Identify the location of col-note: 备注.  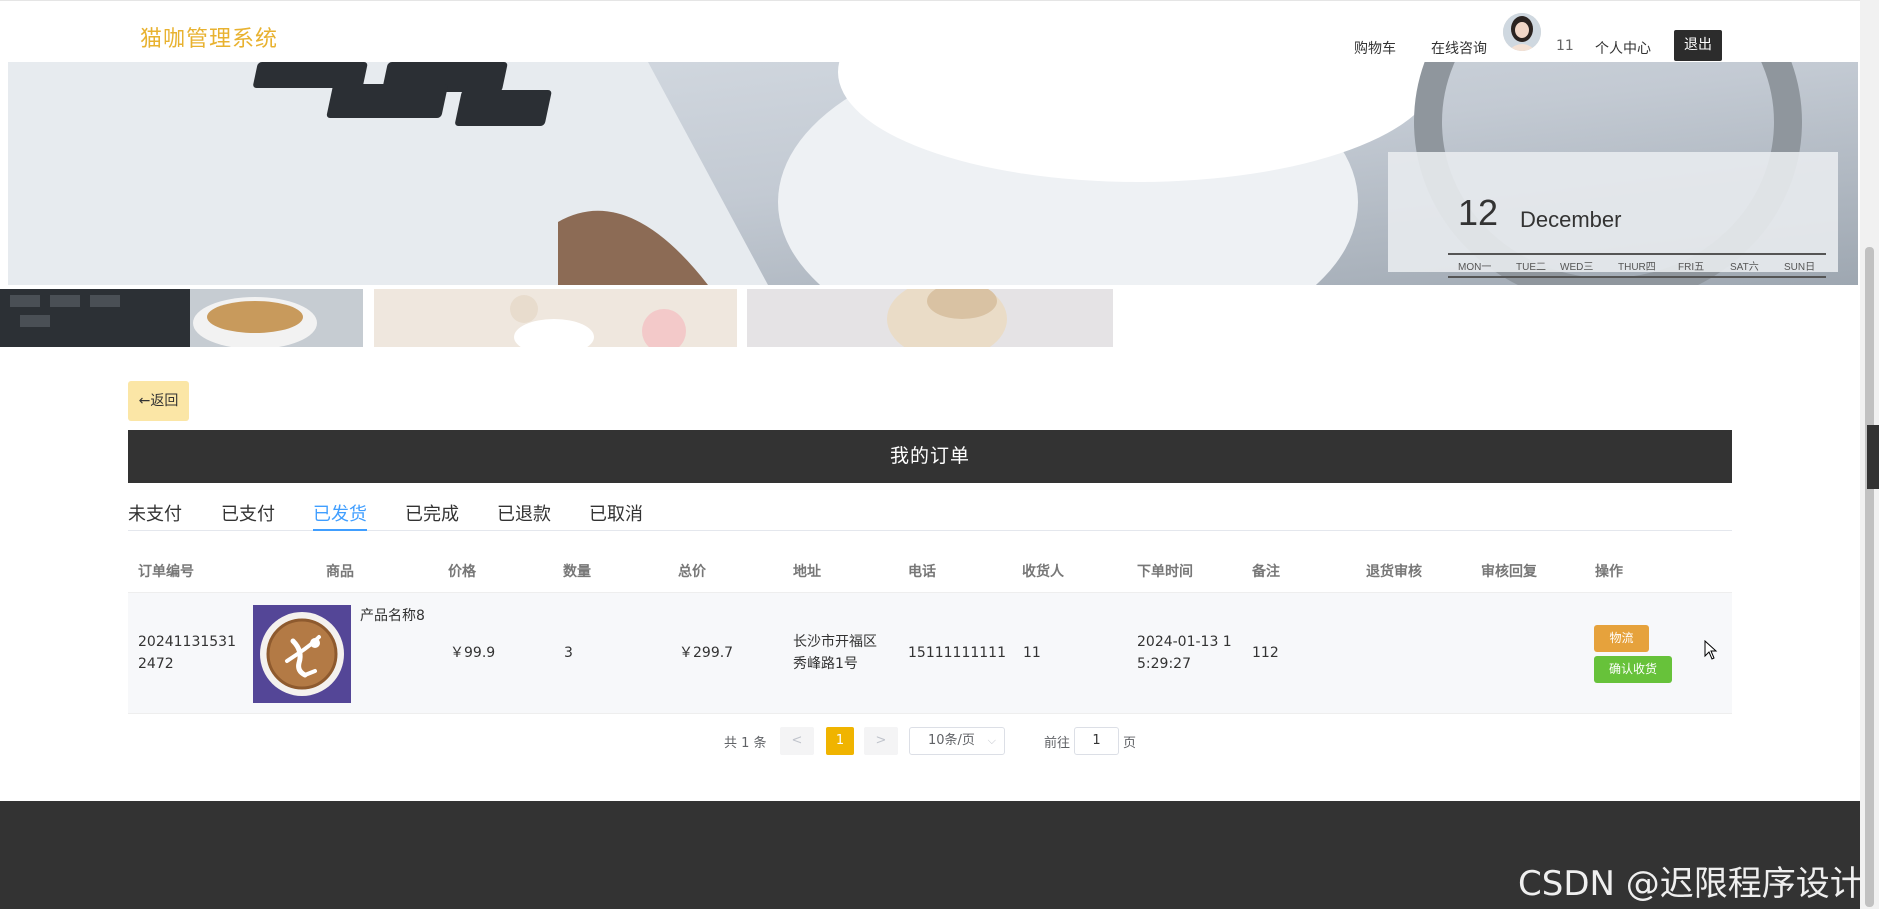
(1266, 572).